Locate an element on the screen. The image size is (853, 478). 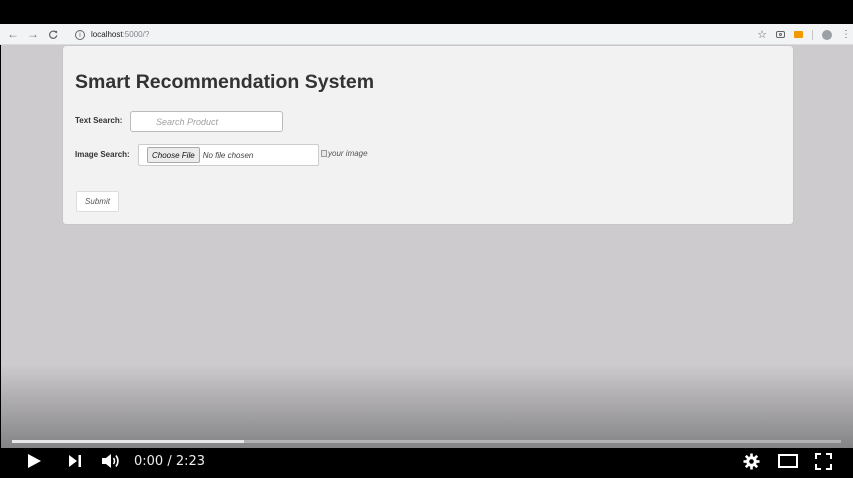
info-icon: i is located at coordinates (80, 34).